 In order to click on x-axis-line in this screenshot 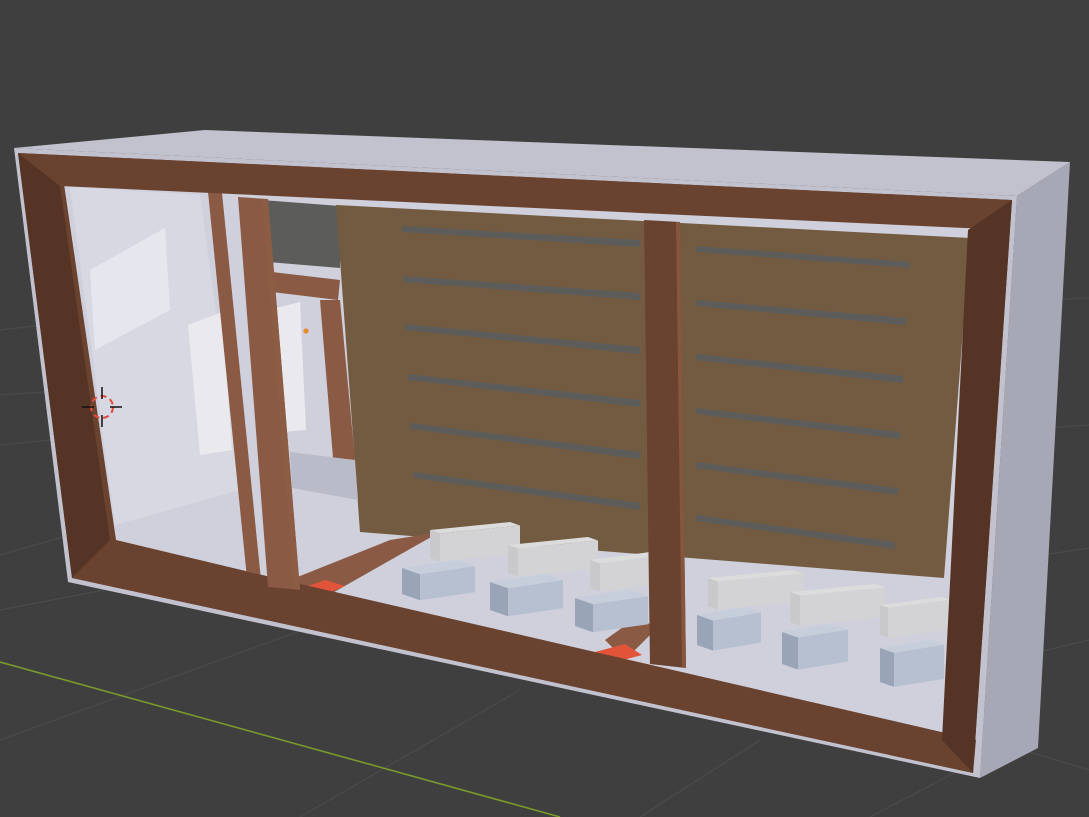, I will do `click(280, 739)`.